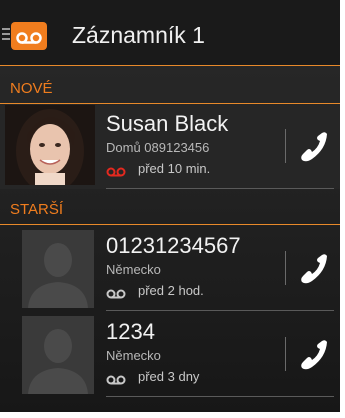  I want to click on message-time: před 3 dny, so click(169, 376).